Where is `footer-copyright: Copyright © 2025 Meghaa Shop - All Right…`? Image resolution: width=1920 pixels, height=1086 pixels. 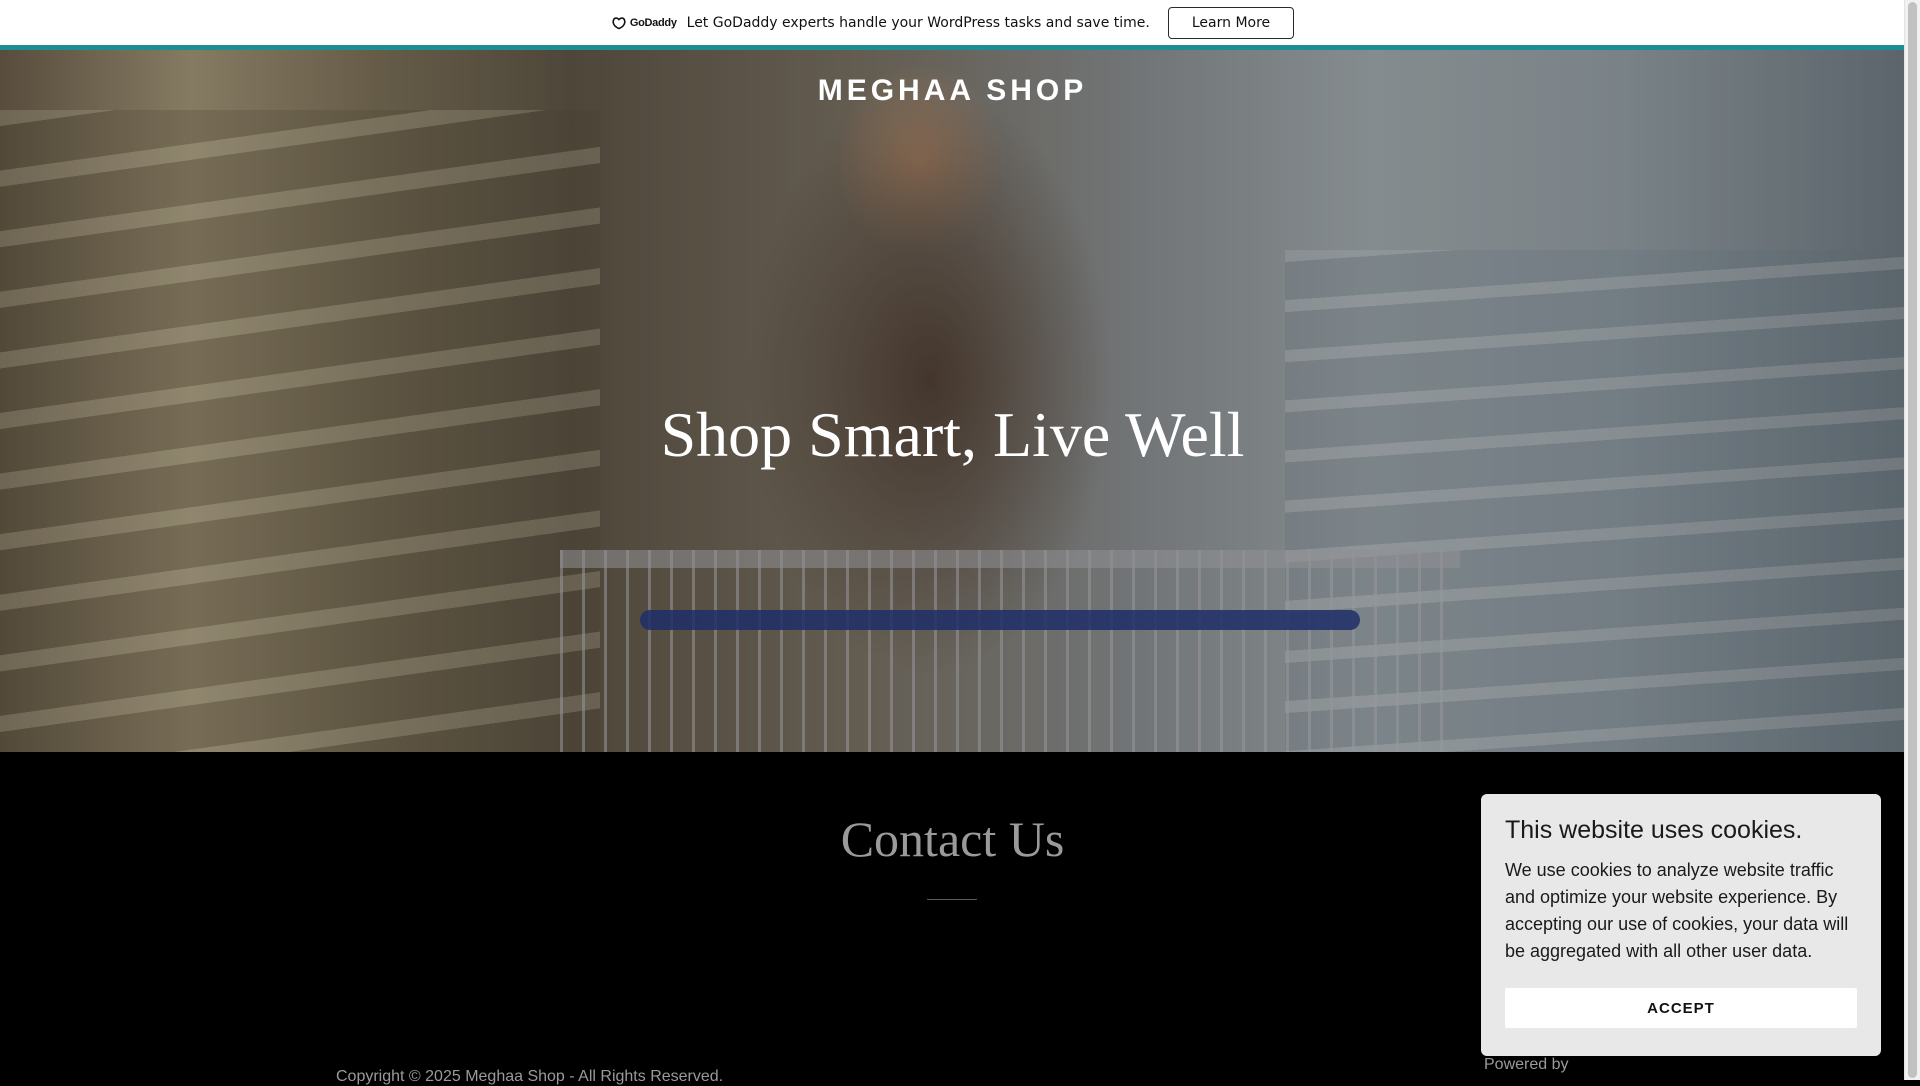
footer-copyright: Copyright © 2025 Meghaa Shop - All Right… is located at coordinates (530, 1076).